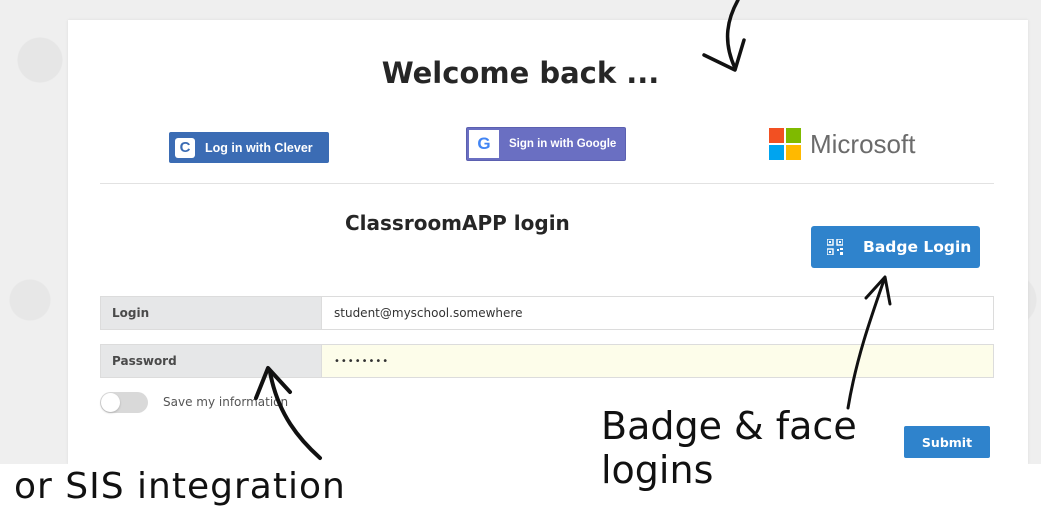  I want to click on submit-button: Submit, so click(947, 442).